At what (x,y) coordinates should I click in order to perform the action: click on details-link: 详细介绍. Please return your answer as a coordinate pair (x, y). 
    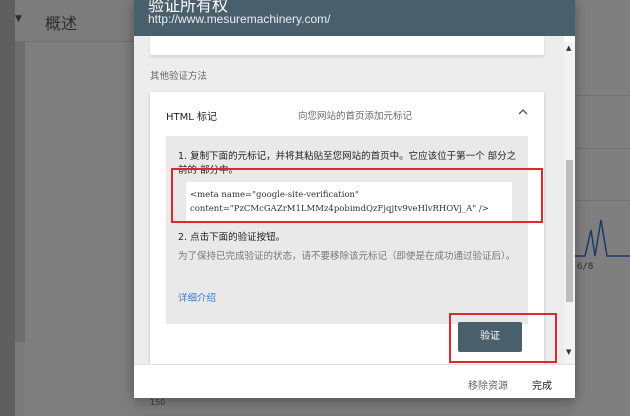
    Looking at the image, I should click on (197, 297).